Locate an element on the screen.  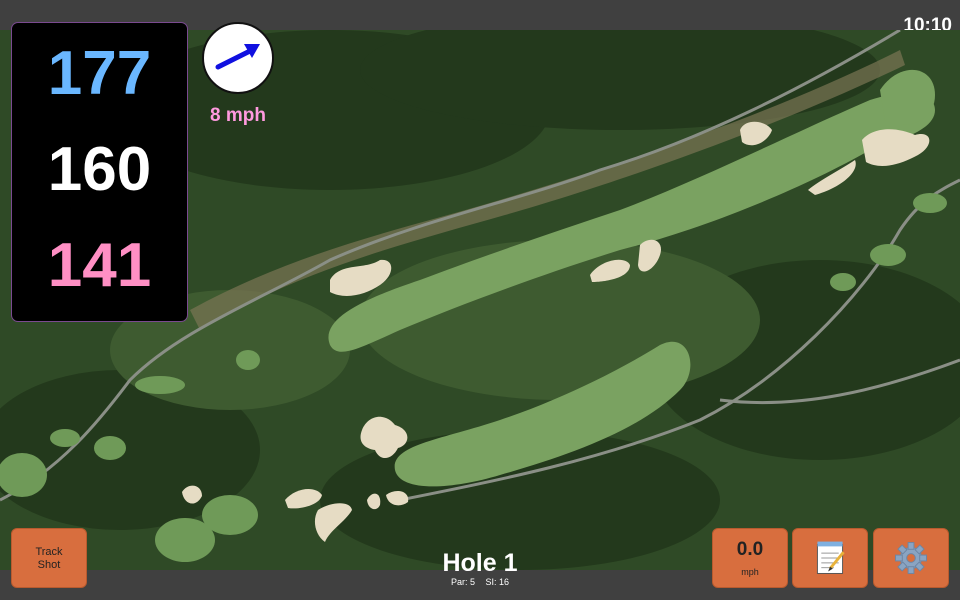
gear-icon is located at coordinates (911, 558).